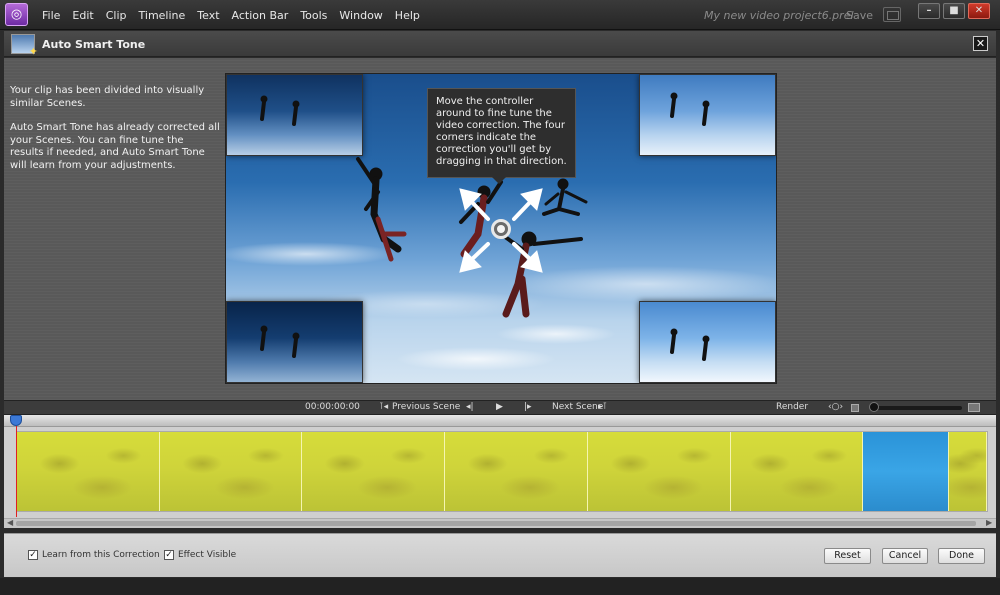 This screenshot has height=595, width=1000. Describe the element at coordinates (835, 407) in the screenshot. I see `zoom-fit-icon: ‹○›` at that location.